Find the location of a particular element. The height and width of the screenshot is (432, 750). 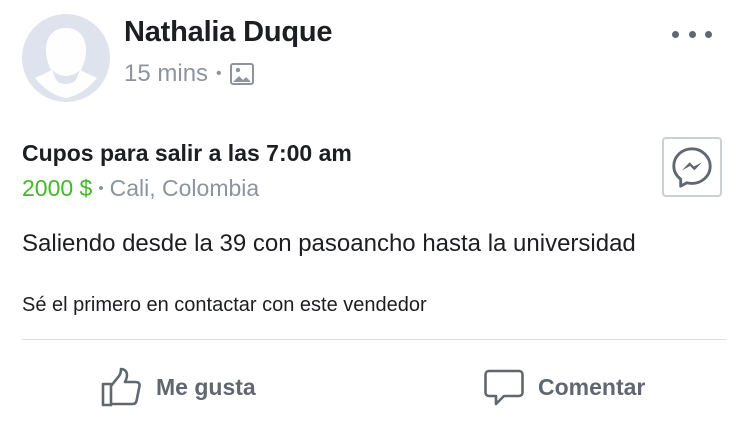

like-label: Me gusta is located at coordinates (206, 386).